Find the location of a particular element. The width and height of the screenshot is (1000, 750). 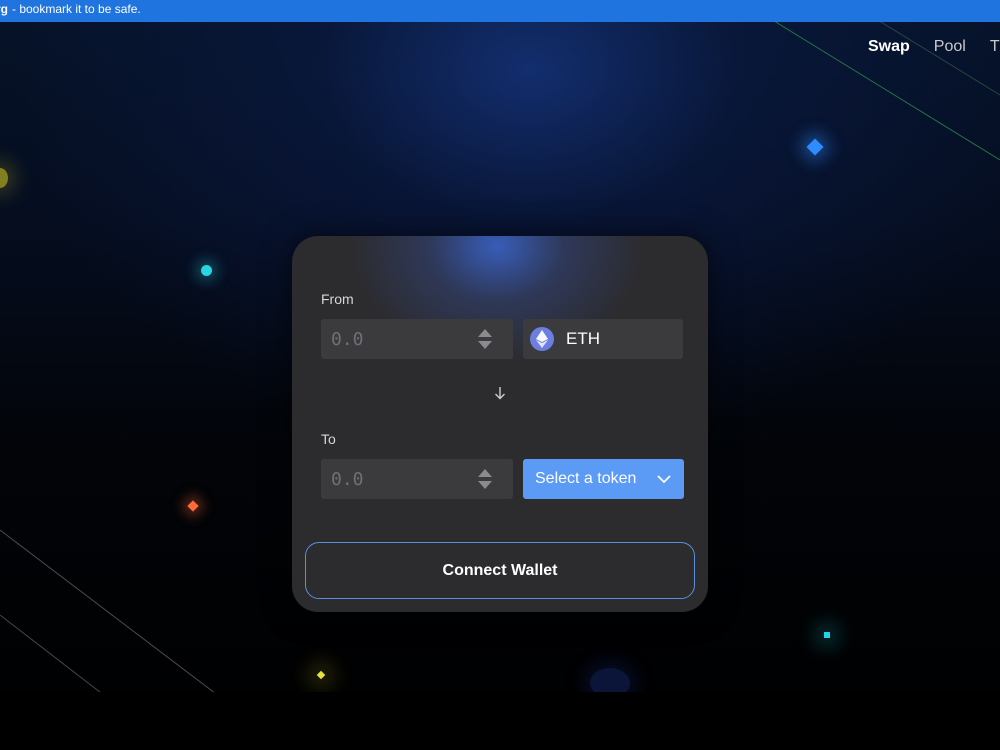

nav-item-truncated: T is located at coordinates (995, 47).